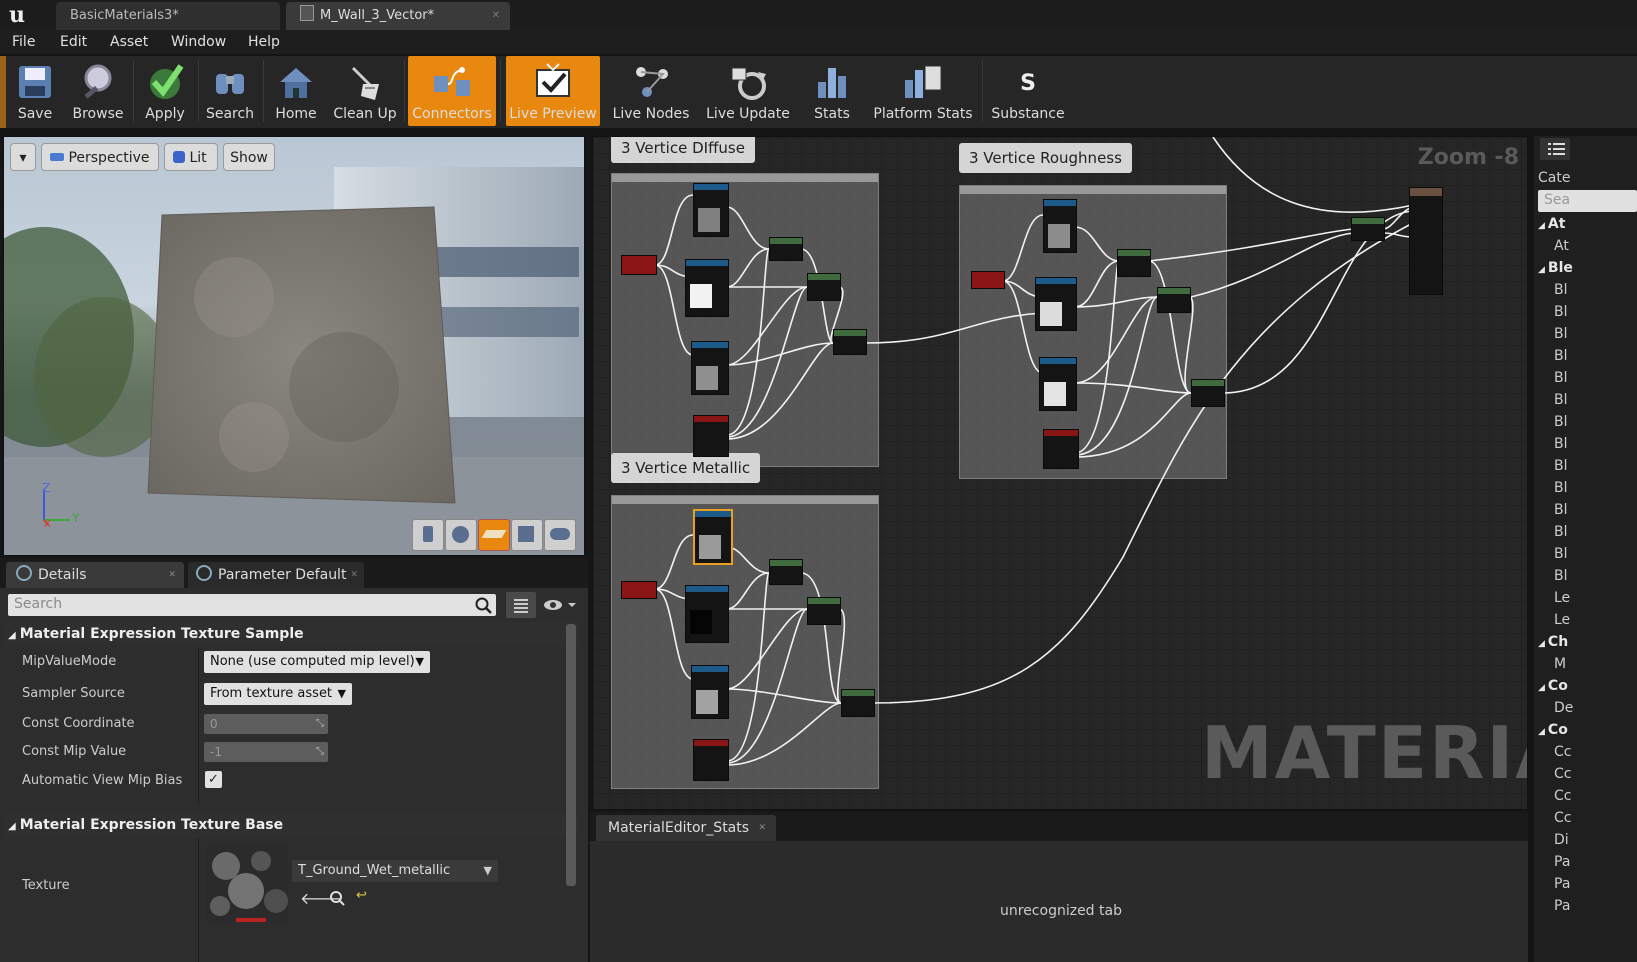 This screenshot has height=962, width=1637. What do you see at coordinates (249, 157) in the screenshot?
I see `show-button: Show` at bounding box center [249, 157].